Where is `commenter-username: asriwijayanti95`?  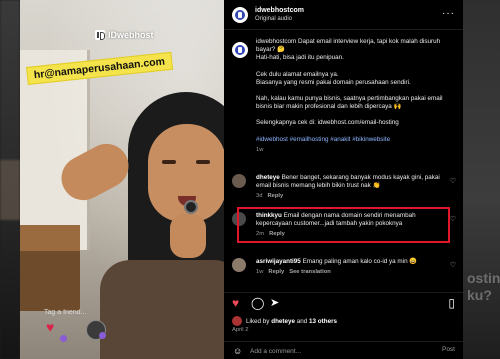 commenter-username: asriwijayanti95 is located at coordinates (278, 261).